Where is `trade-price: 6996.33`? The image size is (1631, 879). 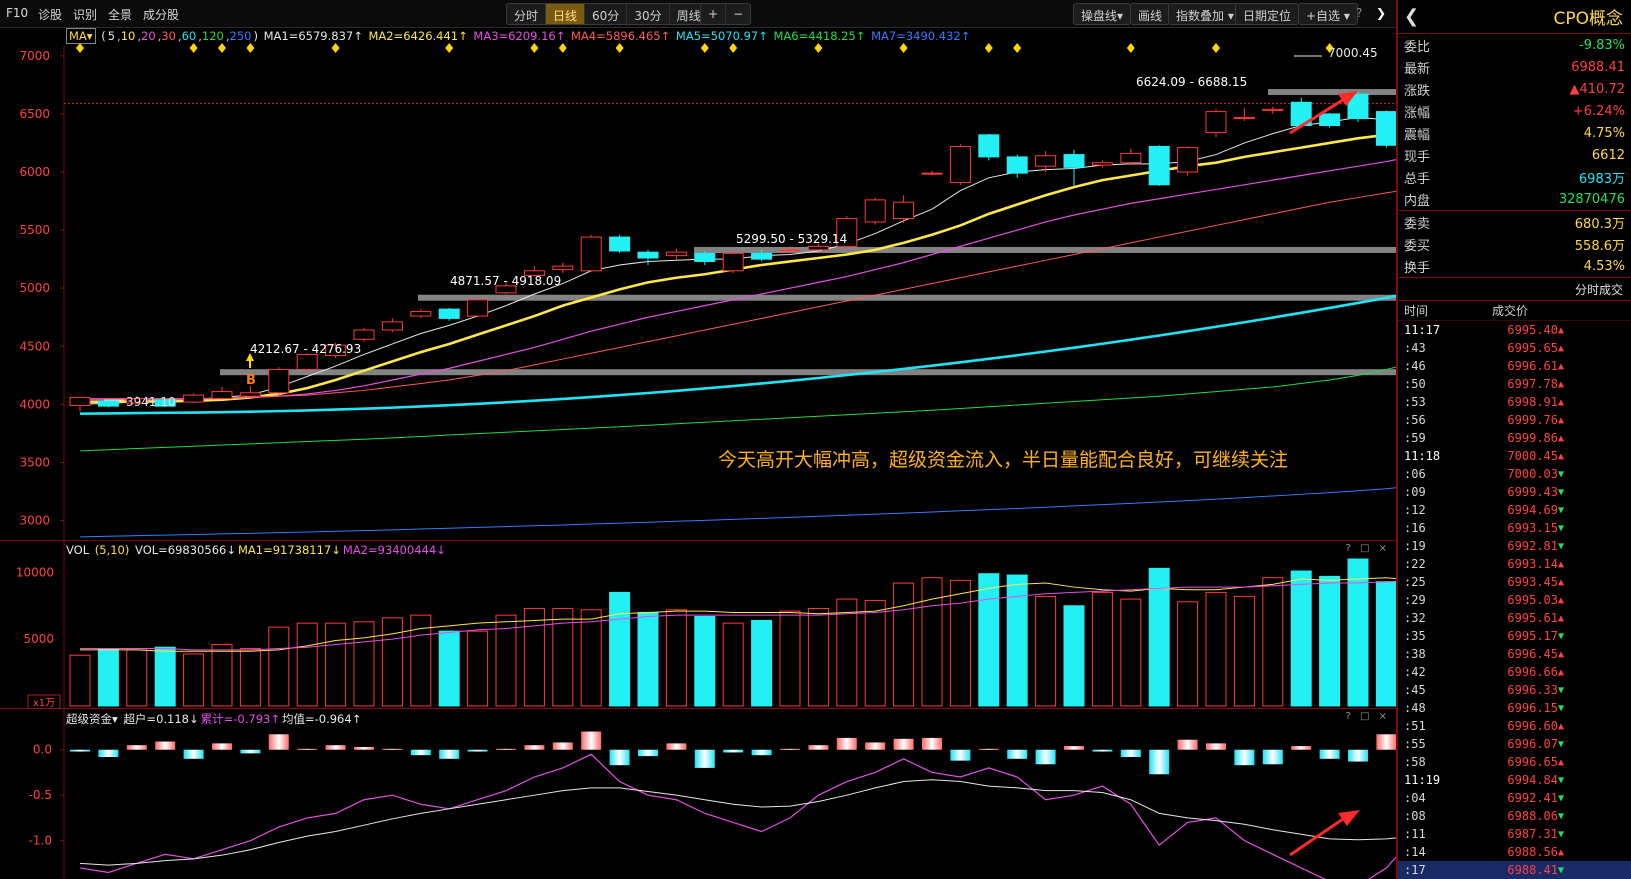 trade-price: 6996.33 is located at coordinates (1532, 690).